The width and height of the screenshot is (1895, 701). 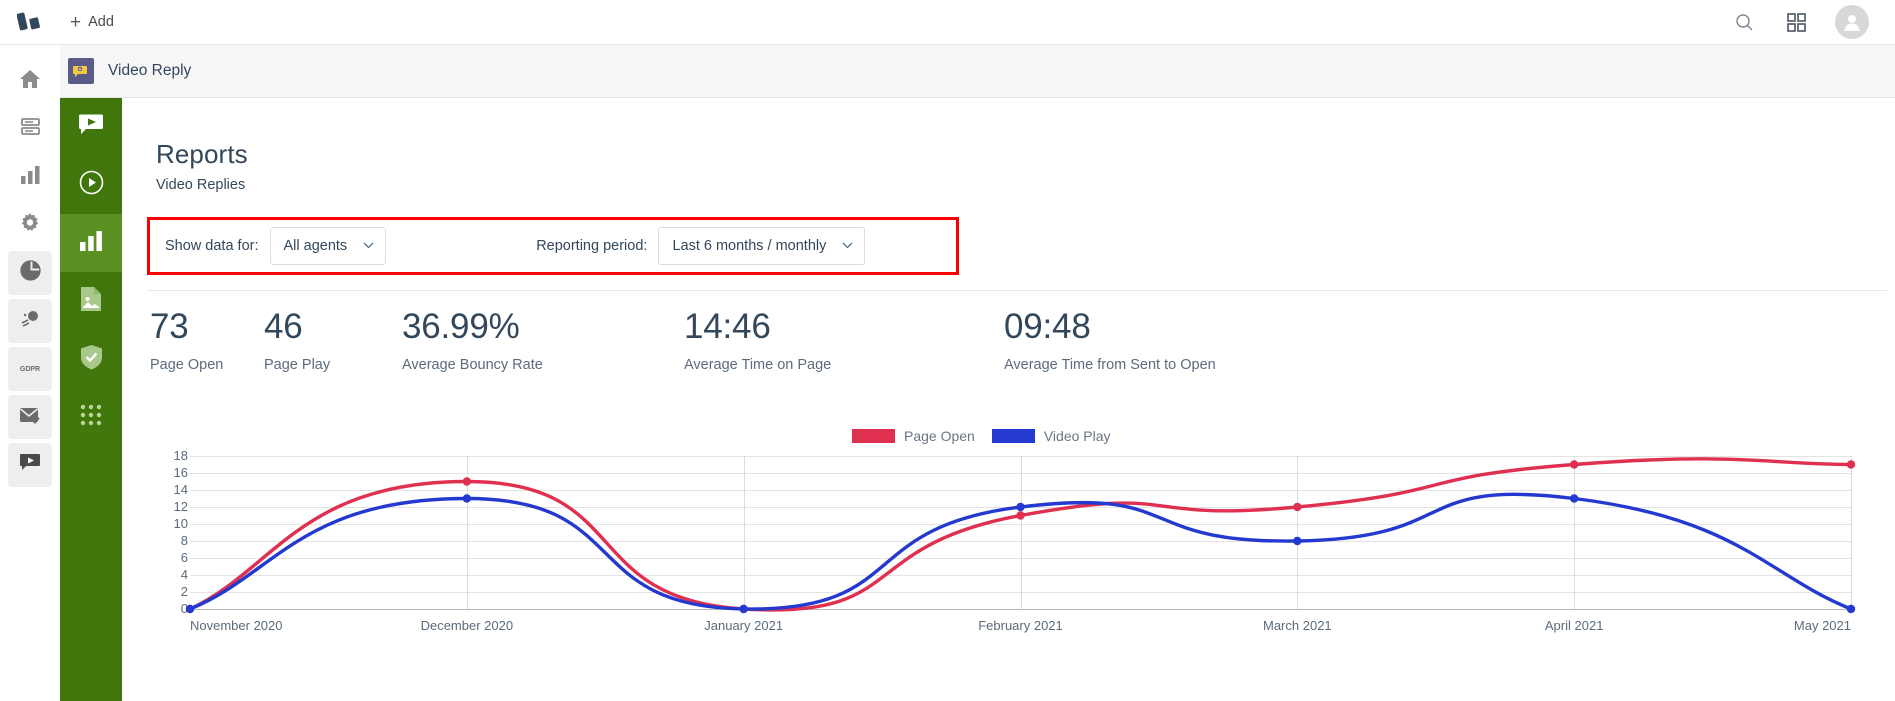 What do you see at coordinates (1813, 22) in the screenshot?
I see `topbar-actions` at bounding box center [1813, 22].